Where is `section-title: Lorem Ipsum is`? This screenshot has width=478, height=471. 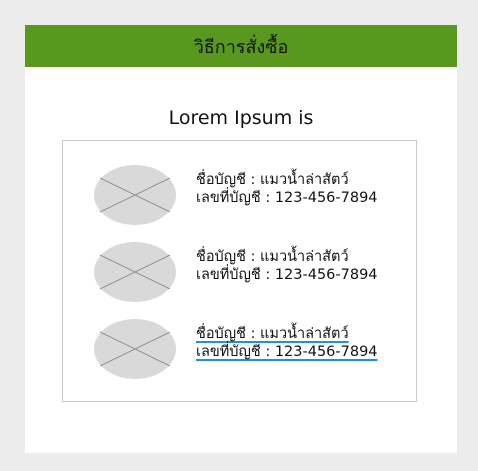
section-title: Lorem Ipsum is is located at coordinates (241, 118).